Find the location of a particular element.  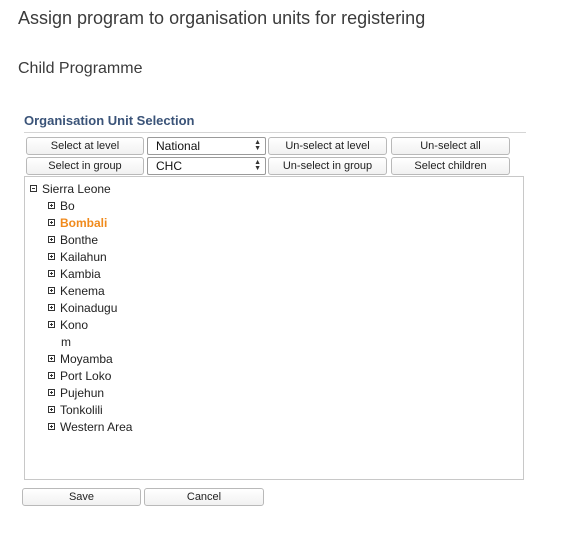

level-select: National ▲ ▼ is located at coordinates (206, 146).